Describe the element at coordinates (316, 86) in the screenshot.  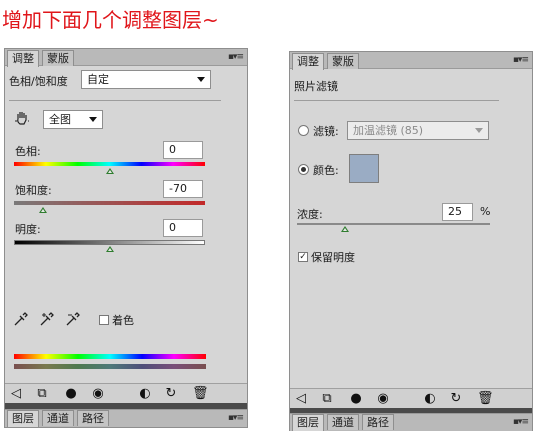
I see `adjustment-title: 照片滤镜` at that location.